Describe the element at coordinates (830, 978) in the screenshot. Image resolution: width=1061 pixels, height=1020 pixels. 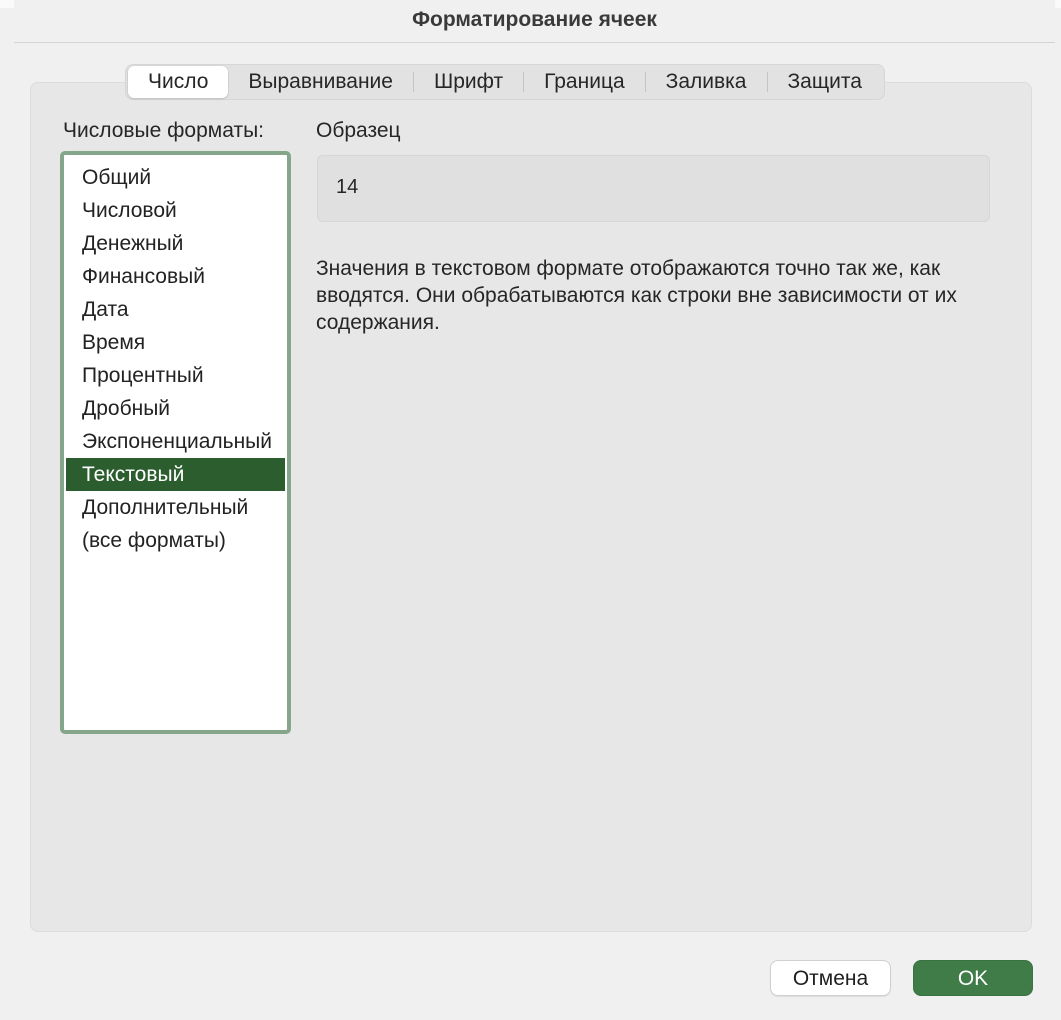
I see `cancel-button: Отмена` at that location.